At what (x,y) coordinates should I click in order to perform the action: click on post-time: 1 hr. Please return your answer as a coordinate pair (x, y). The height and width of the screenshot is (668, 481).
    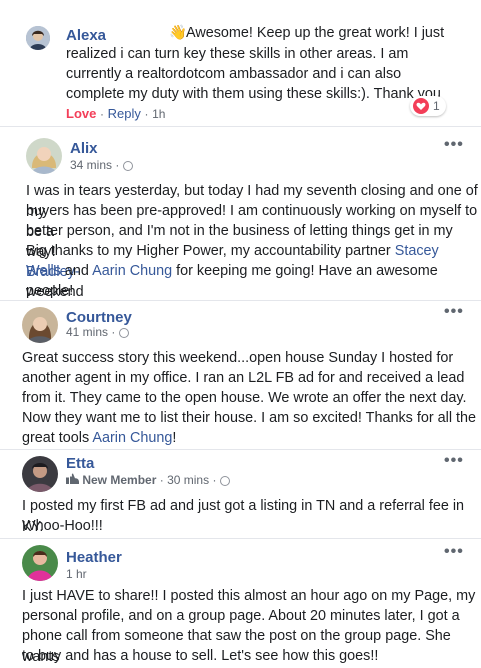
    Looking at the image, I should click on (76, 574).